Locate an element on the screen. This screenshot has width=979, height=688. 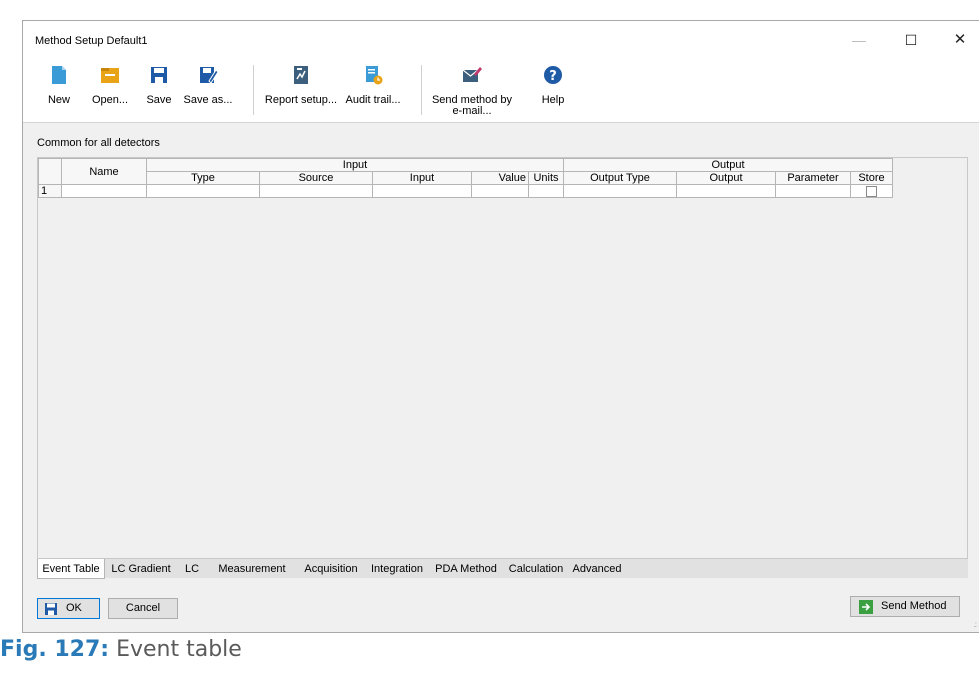
tab-integration: Integration is located at coordinates (397, 569).